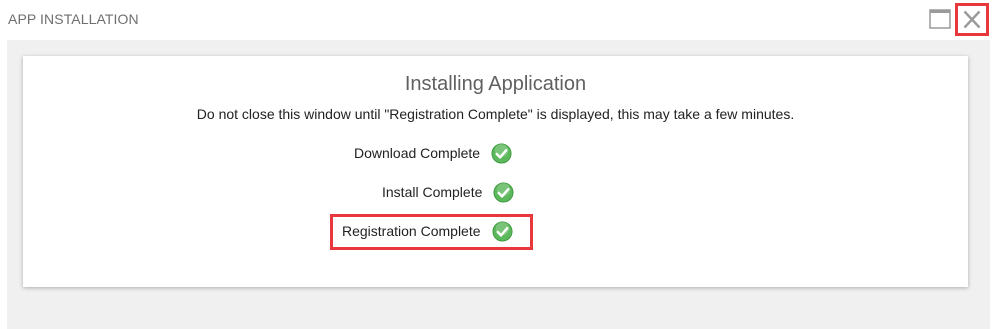 The height and width of the screenshot is (329, 992). Describe the element at coordinates (432, 192) in the screenshot. I see `step-label: Install Complete` at that location.